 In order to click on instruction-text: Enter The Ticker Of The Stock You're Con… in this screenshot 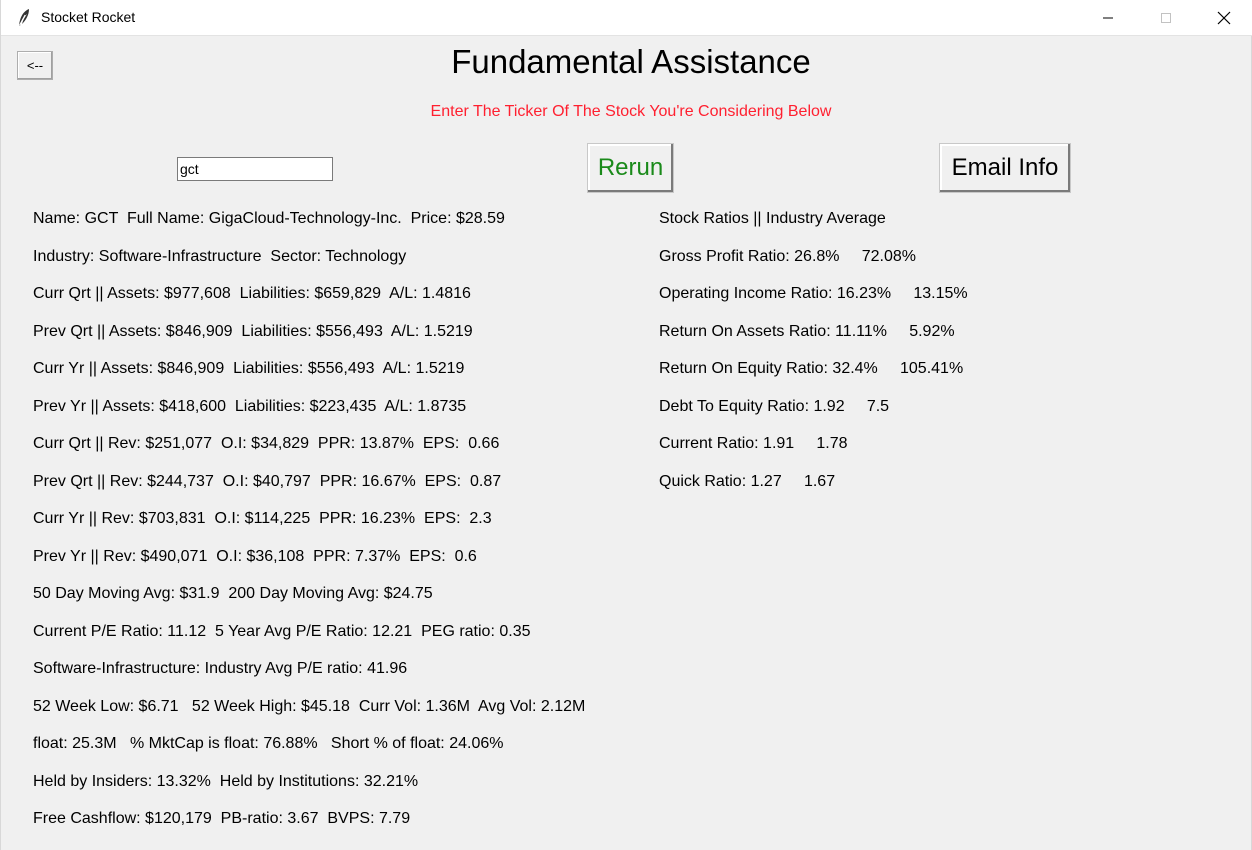, I will do `click(631, 111)`.